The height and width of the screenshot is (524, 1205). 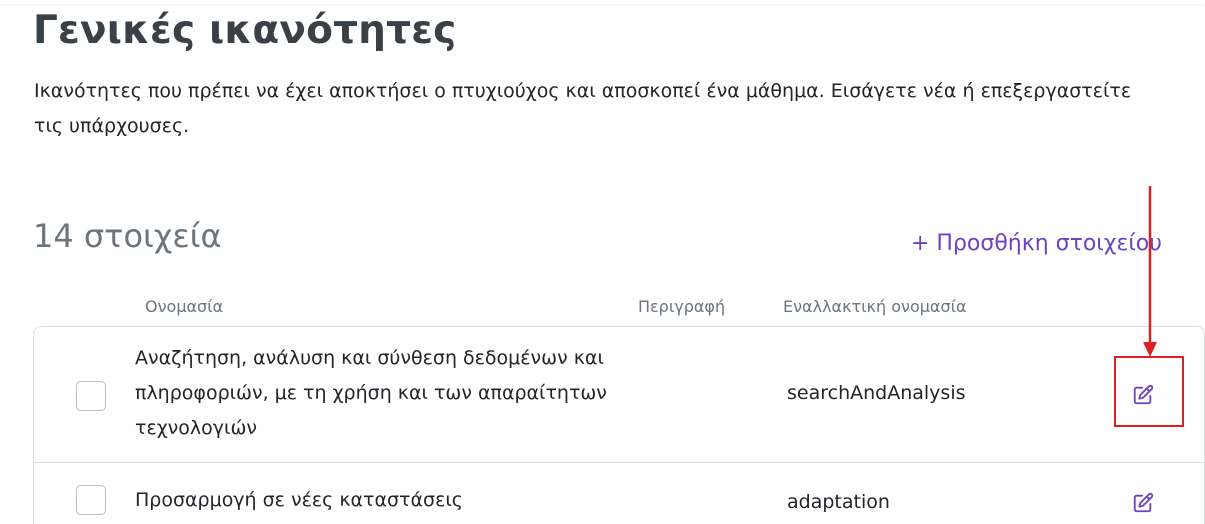 I want to click on column-header-name: Ονομασία, so click(x=184, y=306).